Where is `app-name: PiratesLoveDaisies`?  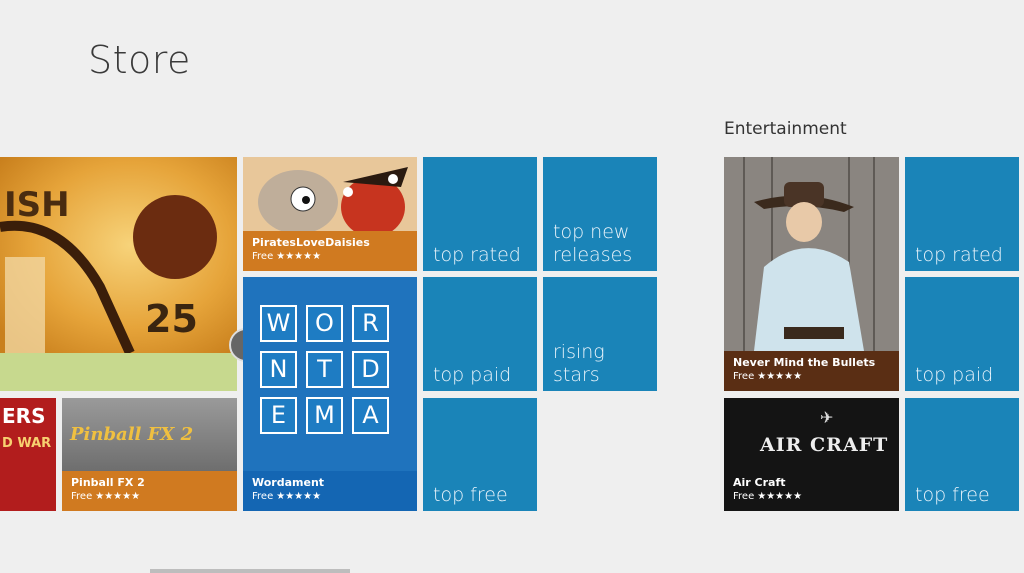 app-name: PiratesLoveDaisies is located at coordinates (311, 242).